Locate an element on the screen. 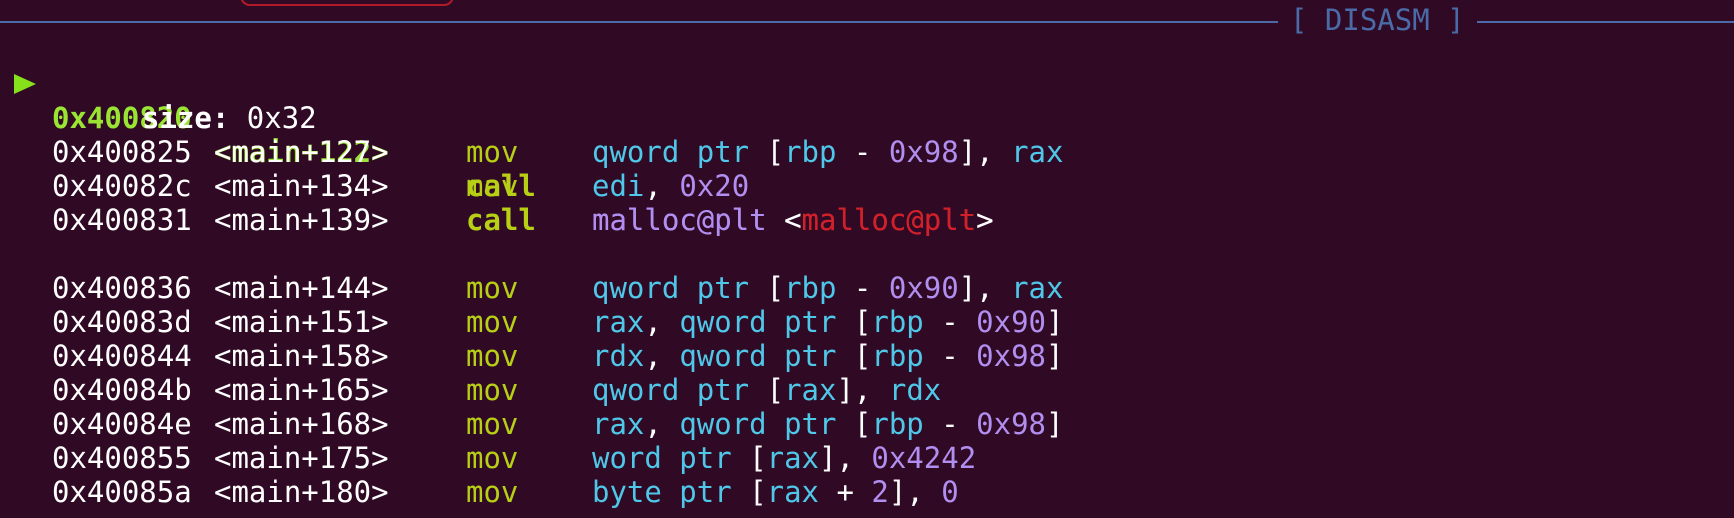  instruction-operands: malloc@plt <malloc@plt> is located at coordinates (793, 220).